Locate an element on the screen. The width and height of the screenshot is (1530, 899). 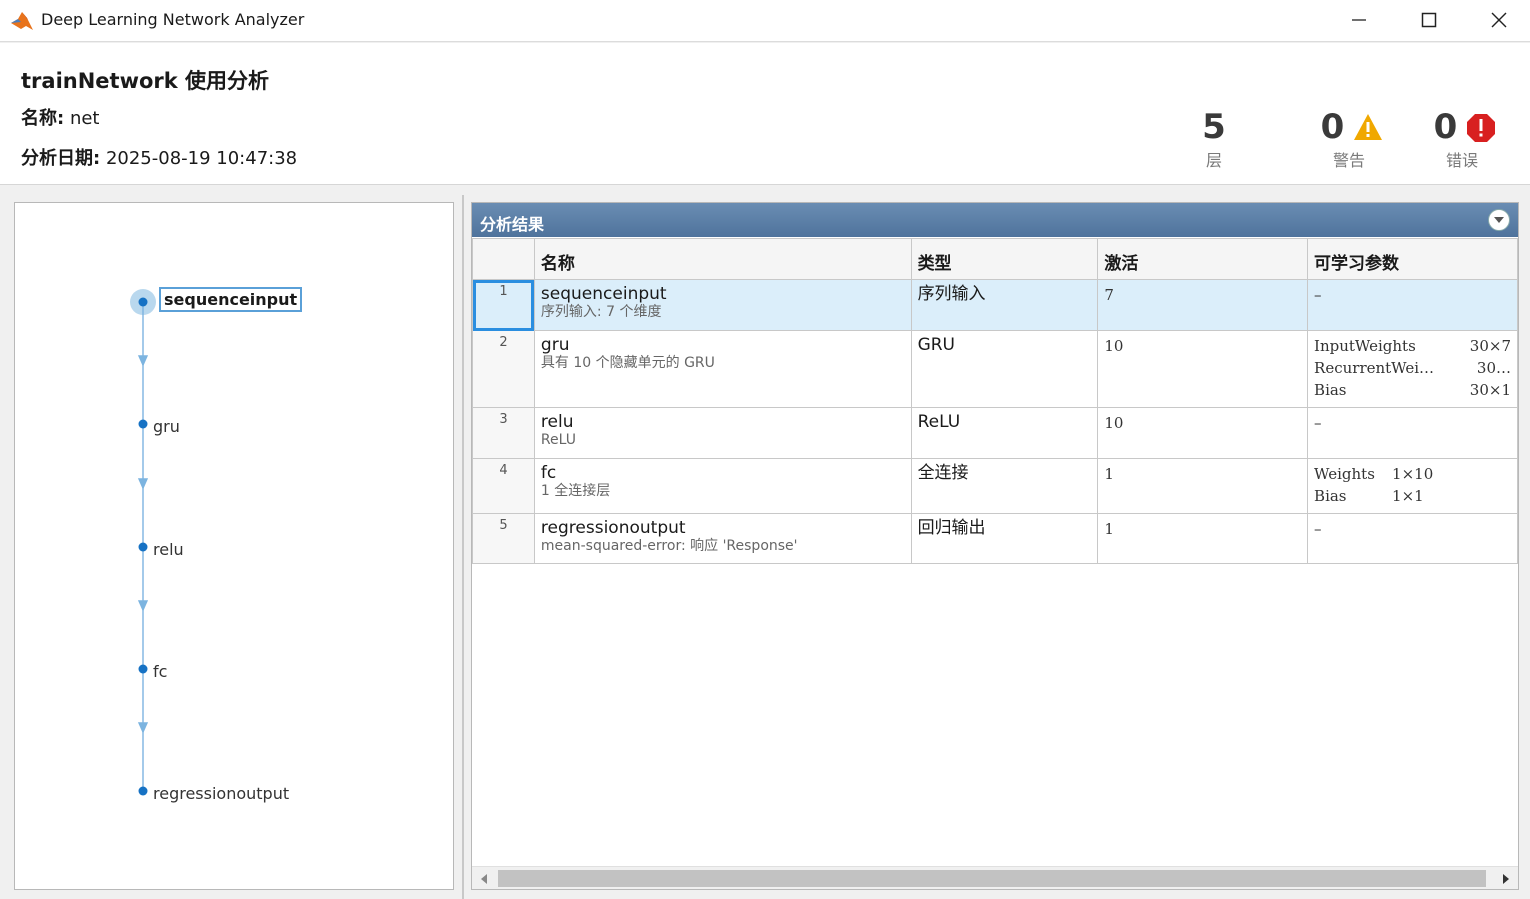
row-index: 4 is located at coordinates (503, 486).